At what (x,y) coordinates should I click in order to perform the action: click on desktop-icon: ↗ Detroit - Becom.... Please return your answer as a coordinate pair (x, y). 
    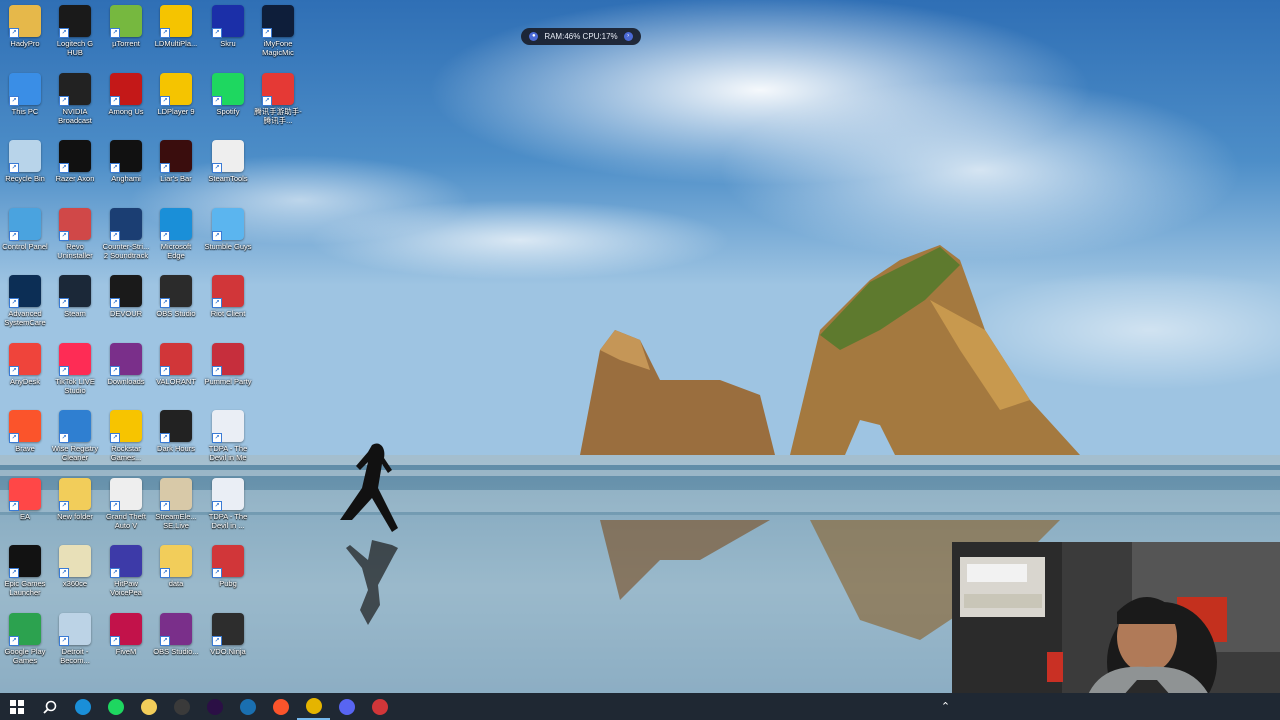
    Looking at the image, I should click on (75, 638).